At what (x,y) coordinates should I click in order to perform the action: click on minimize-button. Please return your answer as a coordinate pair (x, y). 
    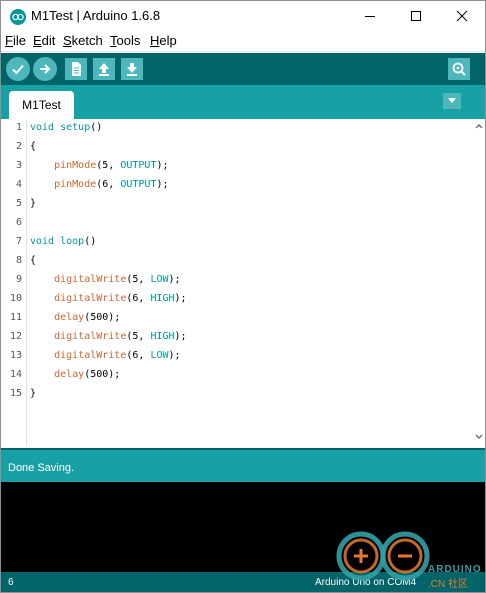
    Looking at the image, I should click on (370, 16).